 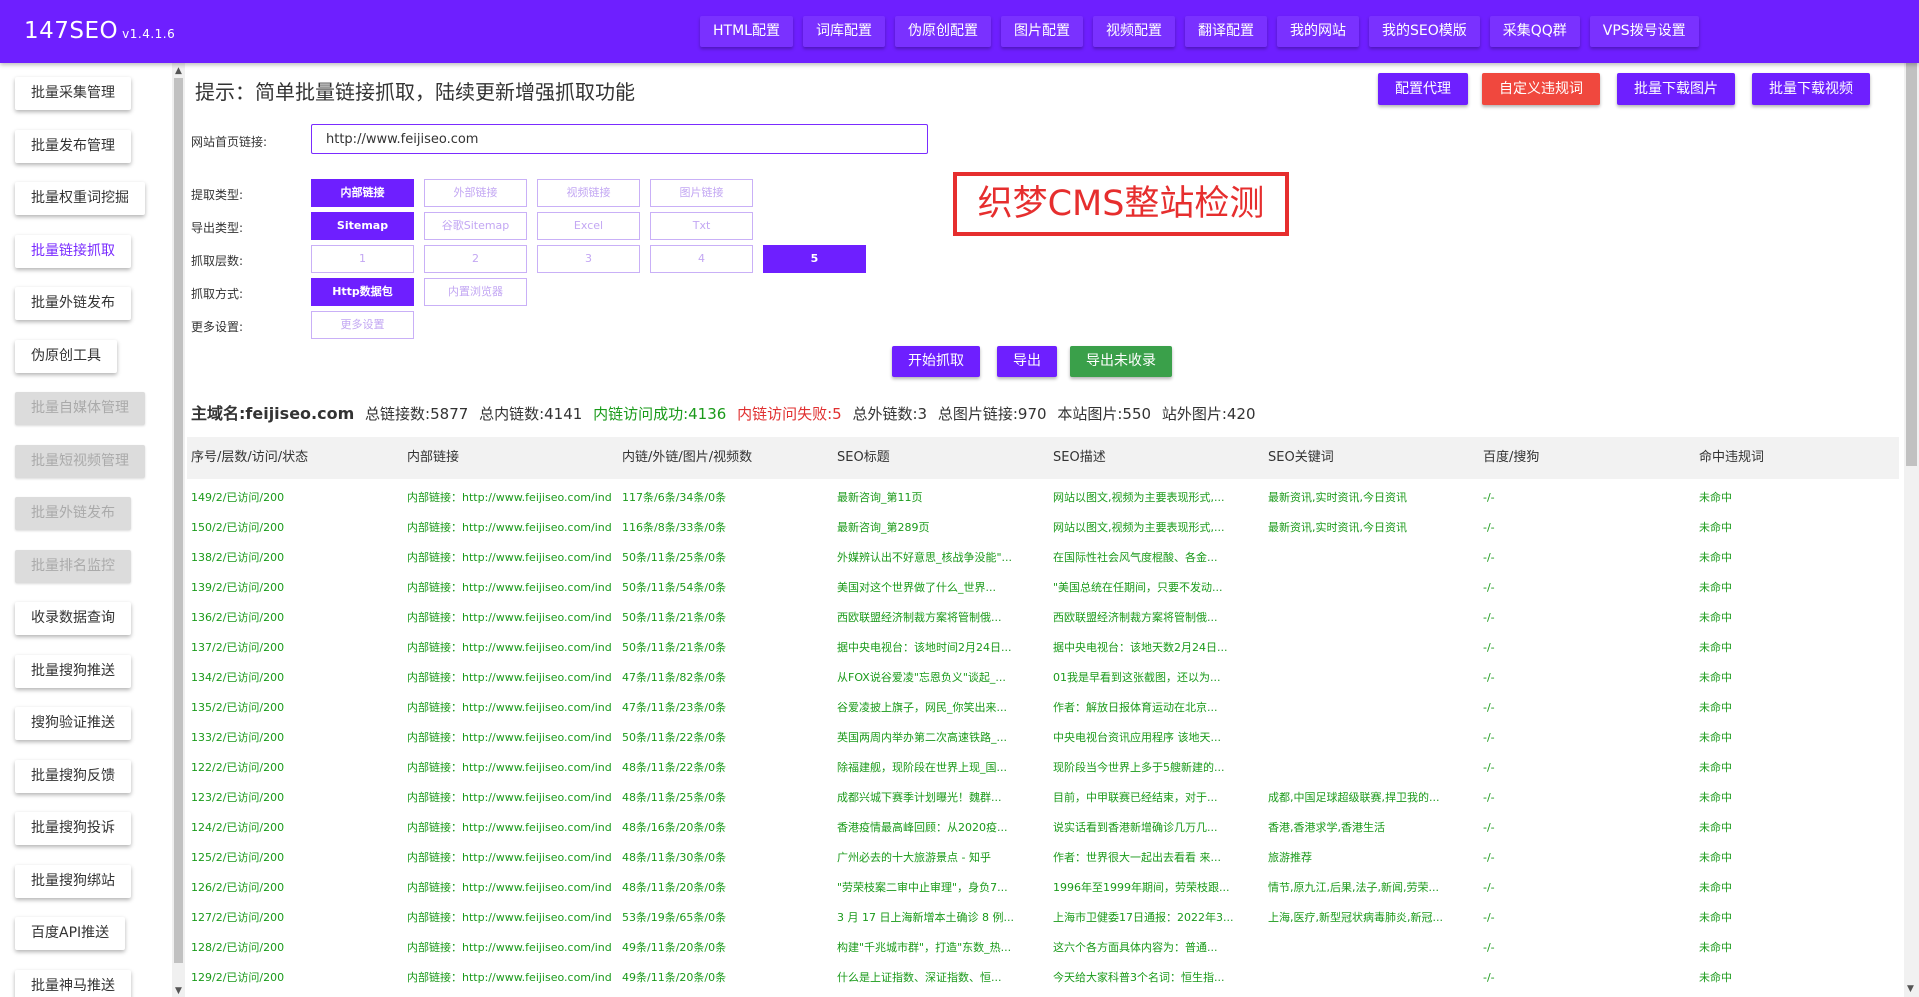 I want to click on more-settings-button: 更多设置, so click(x=362, y=325).